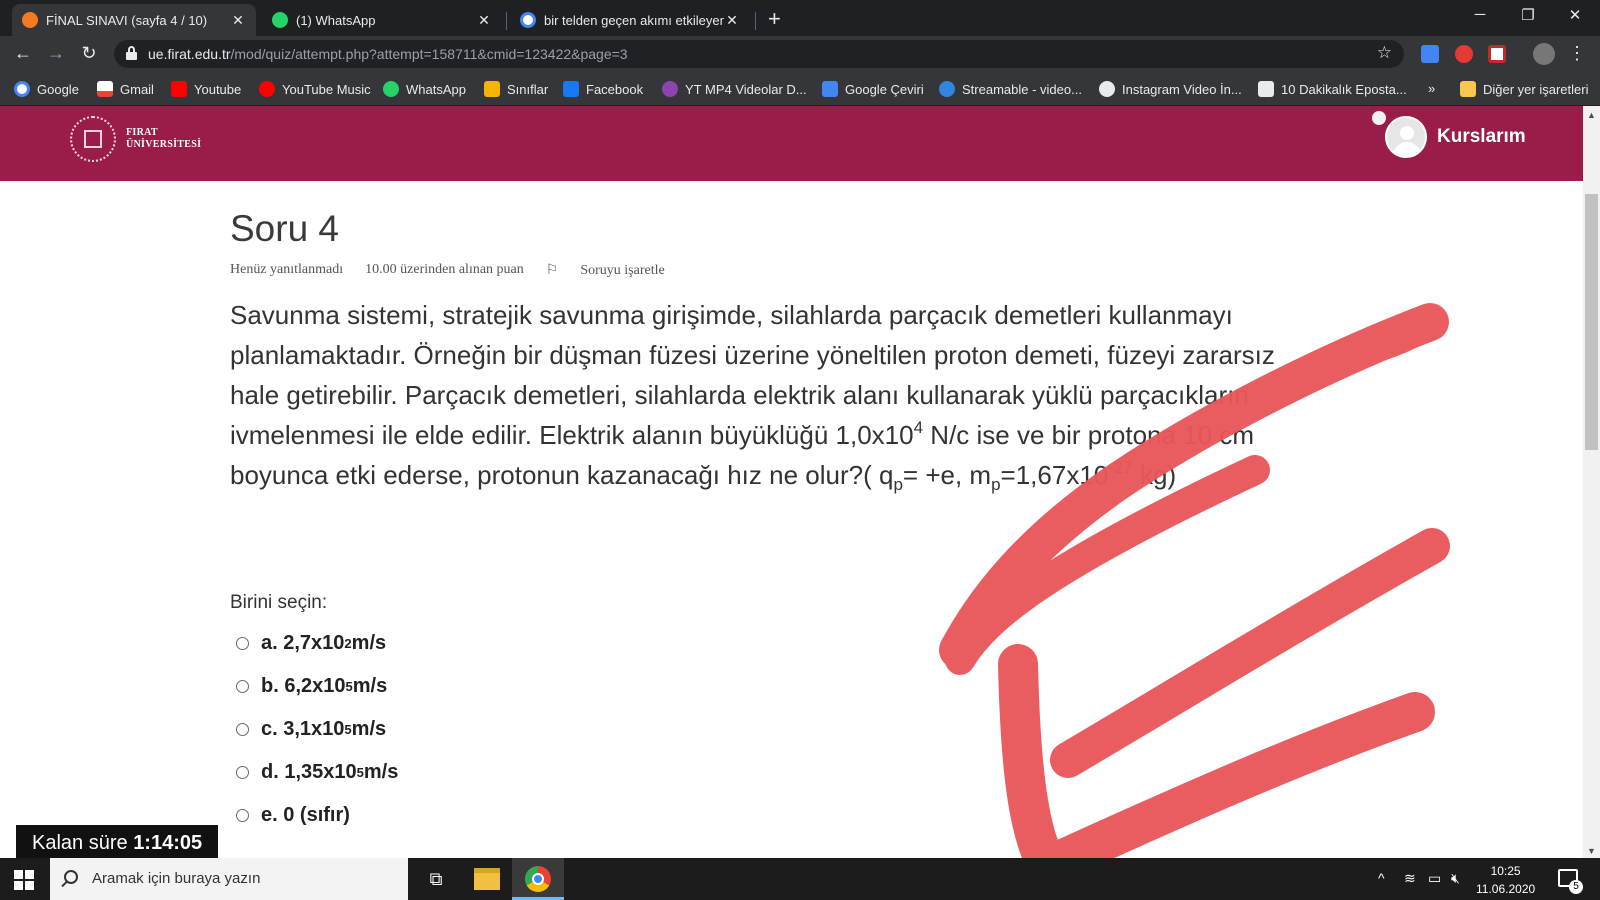 This screenshot has width=1600, height=900. What do you see at coordinates (317, 815) in the screenshot?
I see `answer-option-e: e. 0 (sıfır)` at bounding box center [317, 815].